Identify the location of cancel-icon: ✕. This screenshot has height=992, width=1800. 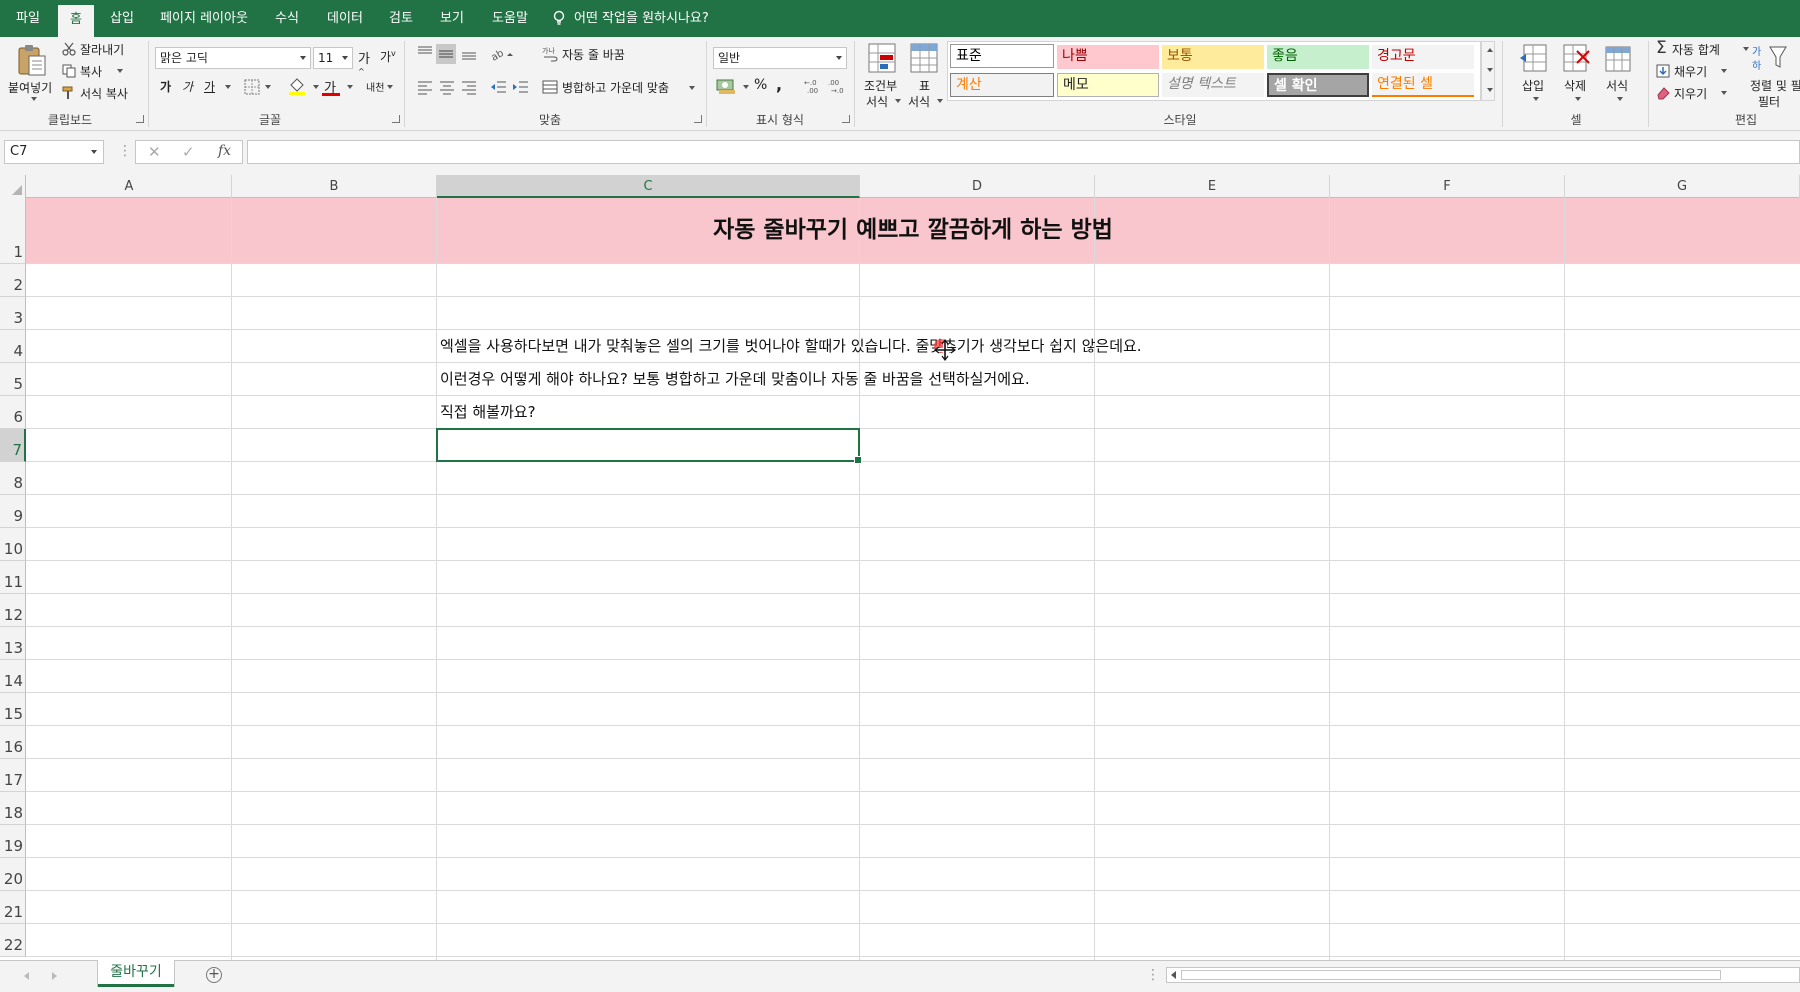
(154, 152).